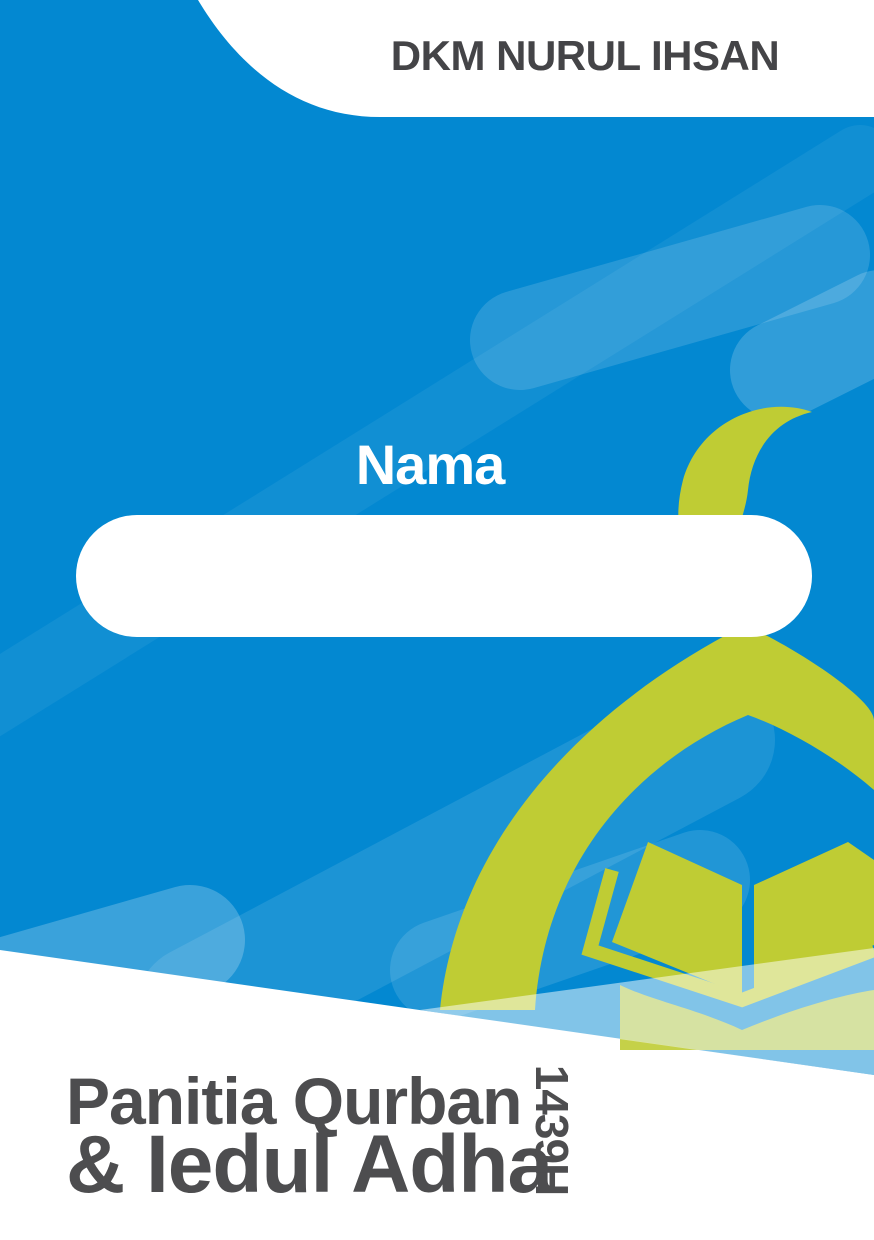 The image size is (874, 1240). What do you see at coordinates (585, 55) in the screenshot?
I see `organization-name: DKM NURUL IHSAN` at bounding box center [585, 55].